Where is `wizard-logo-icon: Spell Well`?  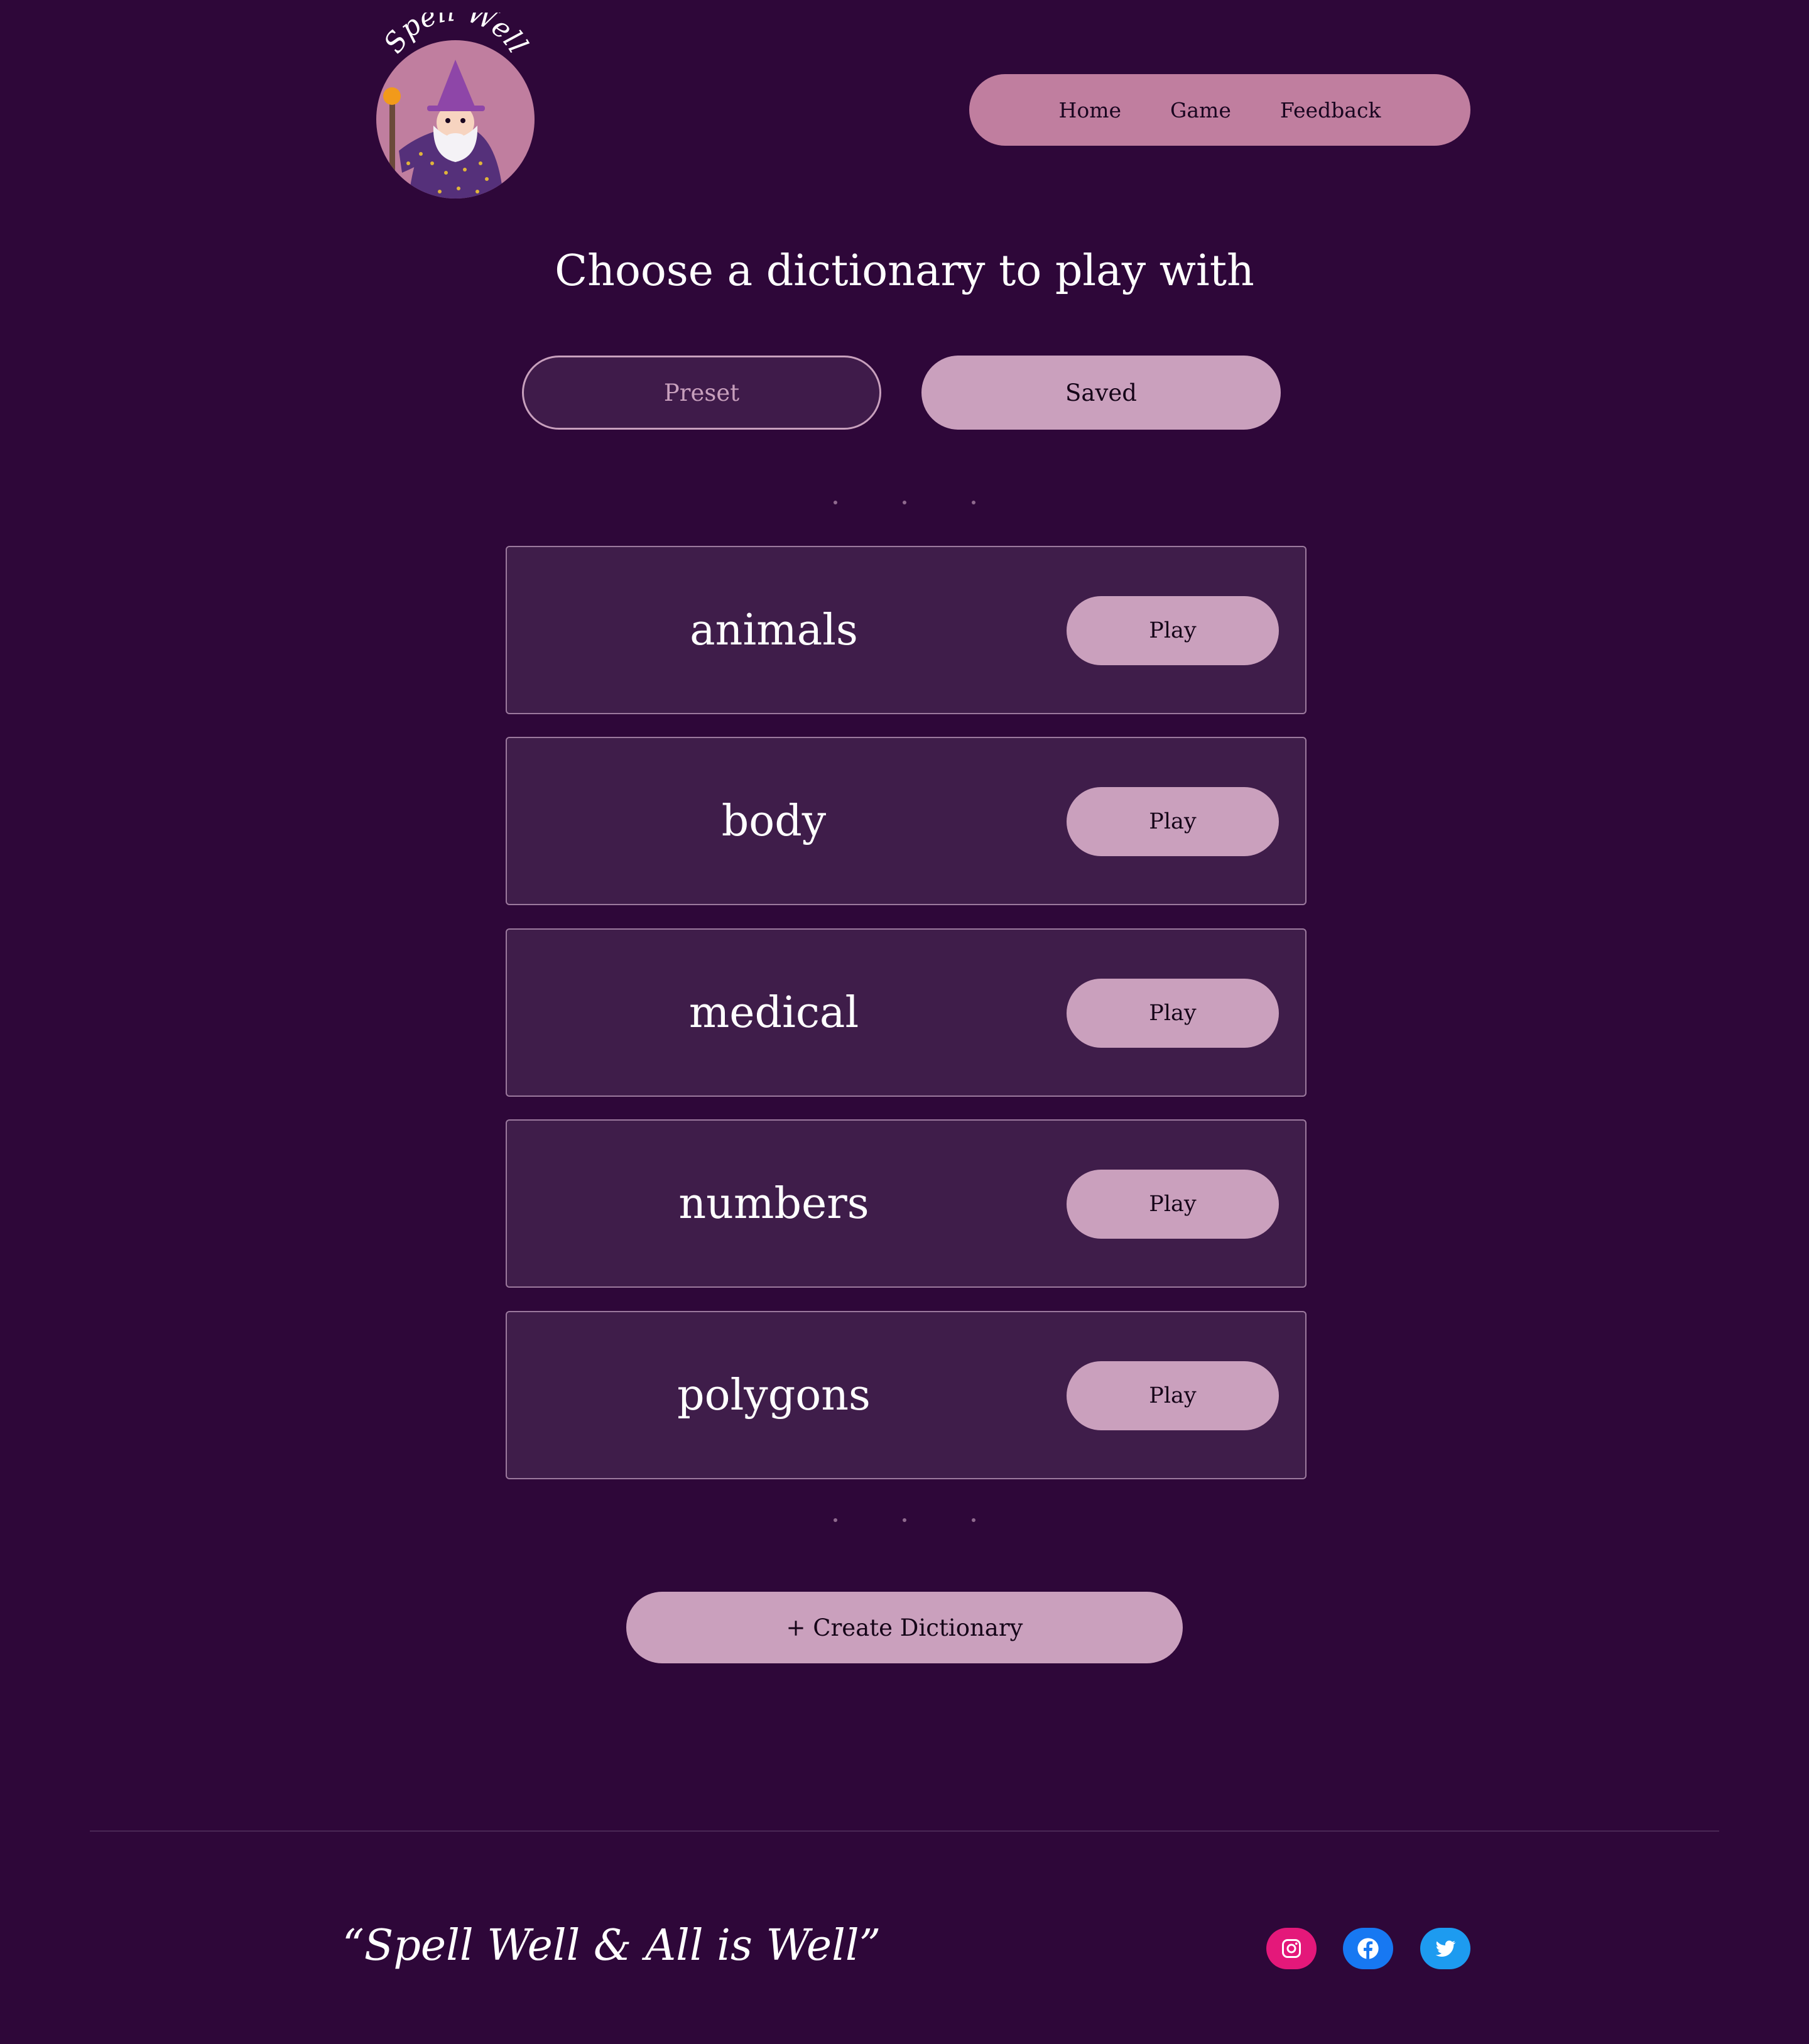 wizard-logo-icon: Spell Well is located at coordinates (456, 105).